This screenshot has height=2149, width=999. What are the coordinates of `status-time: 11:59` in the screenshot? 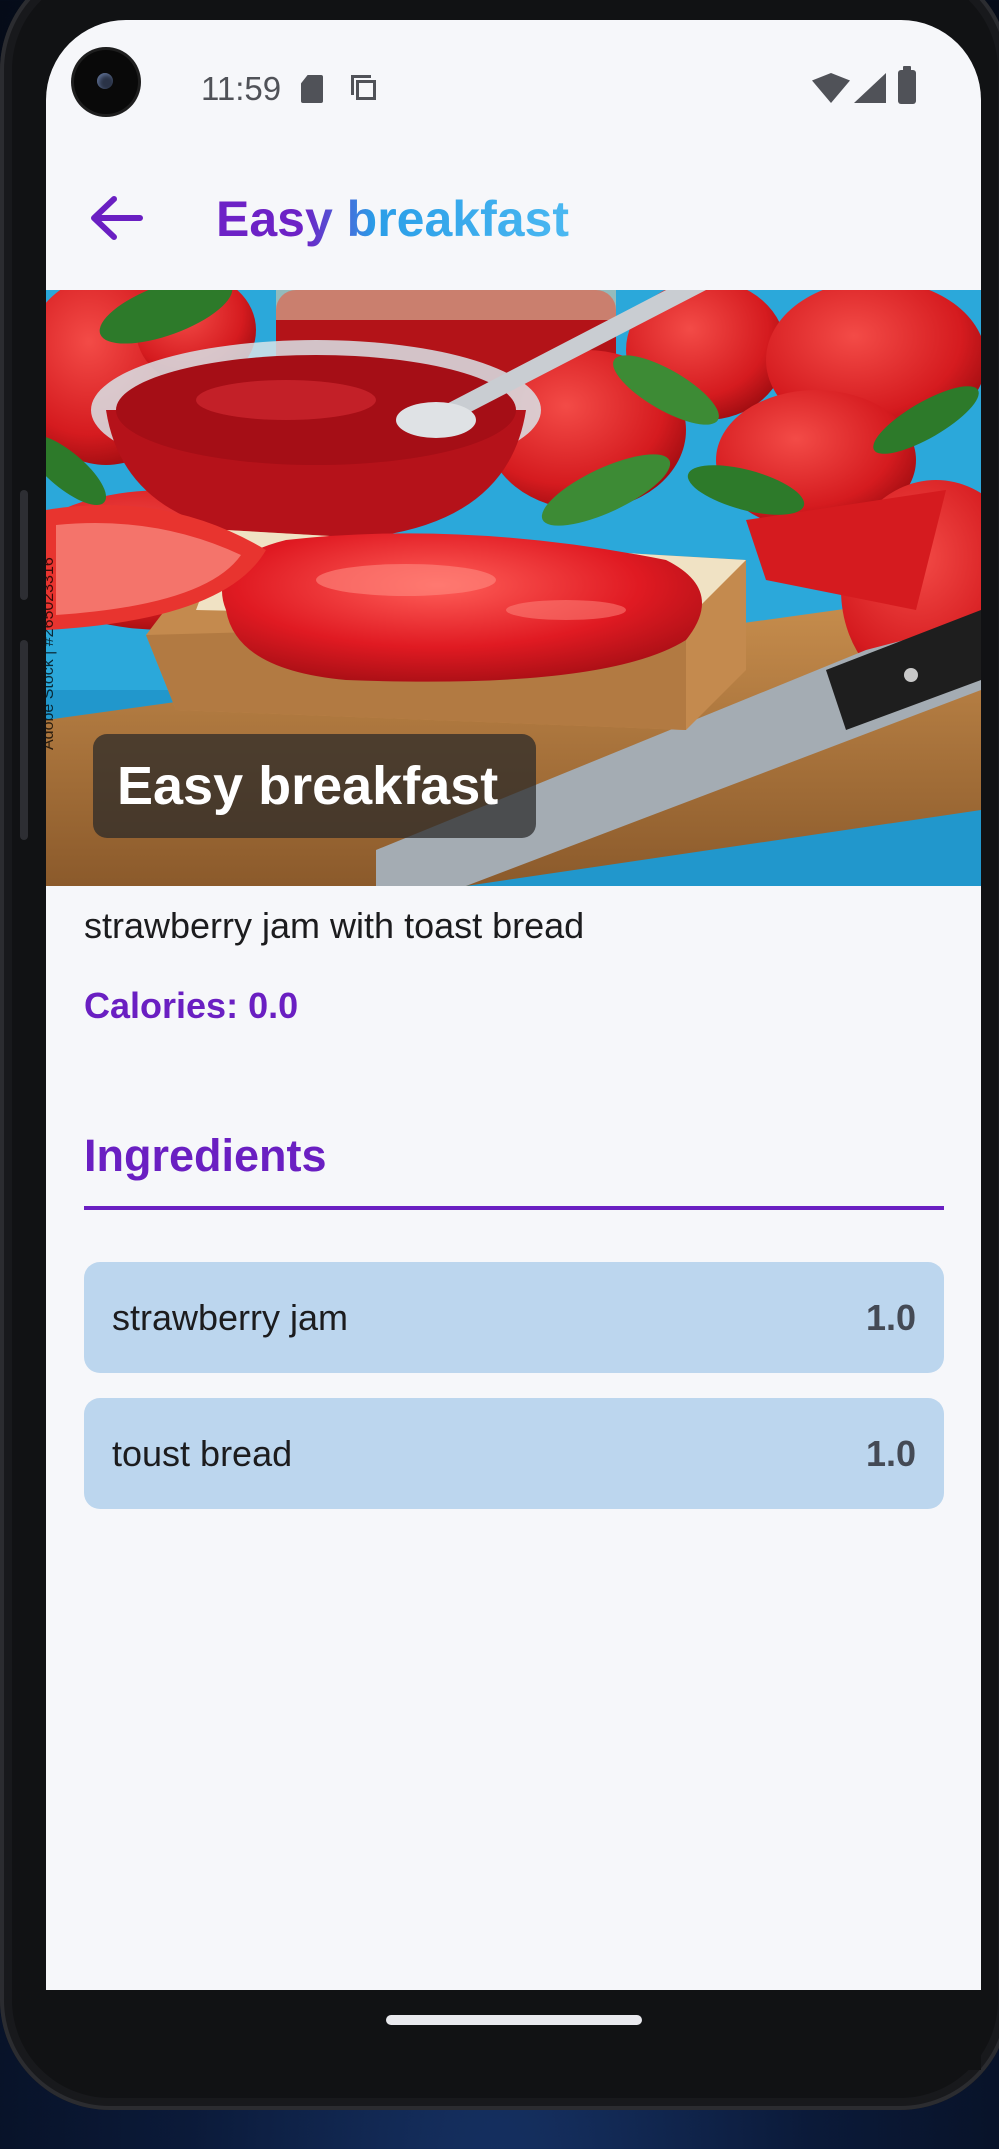 It's located at (241, 88).